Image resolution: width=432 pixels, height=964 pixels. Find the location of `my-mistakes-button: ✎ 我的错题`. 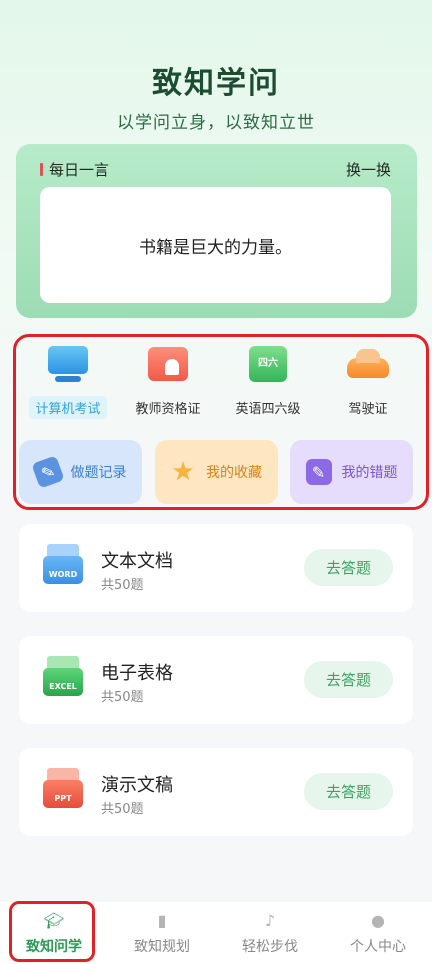

my-mistakes-button: ✎ 我的错题 is located at coordinates (351, 472).